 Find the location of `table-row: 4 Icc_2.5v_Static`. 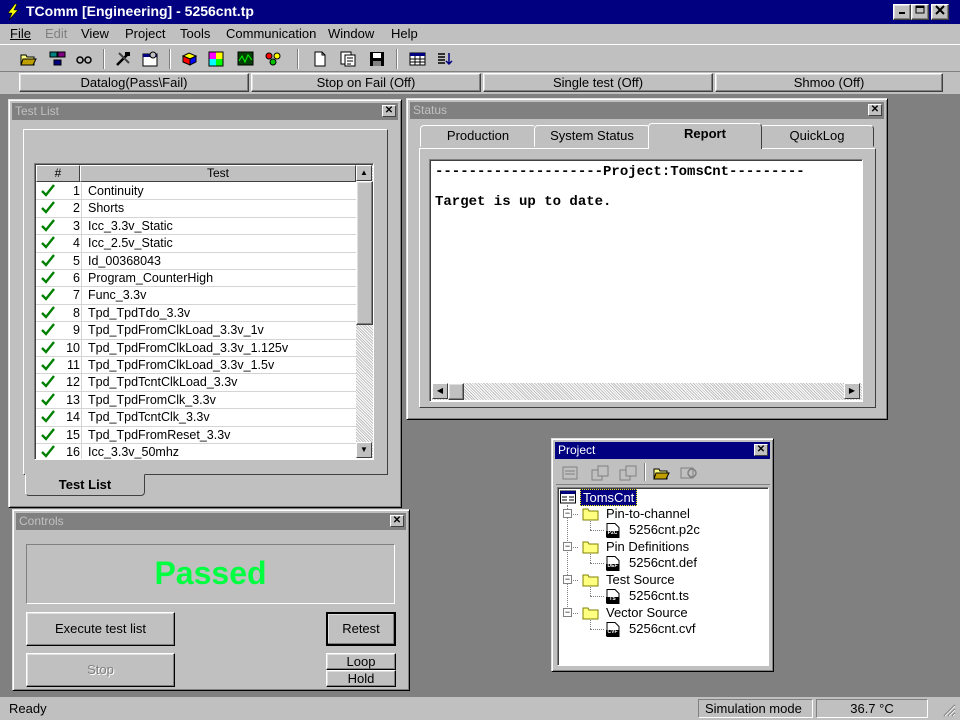

table-row: 4 Icc_2.5v_Static is located at coordinates (196, 244).